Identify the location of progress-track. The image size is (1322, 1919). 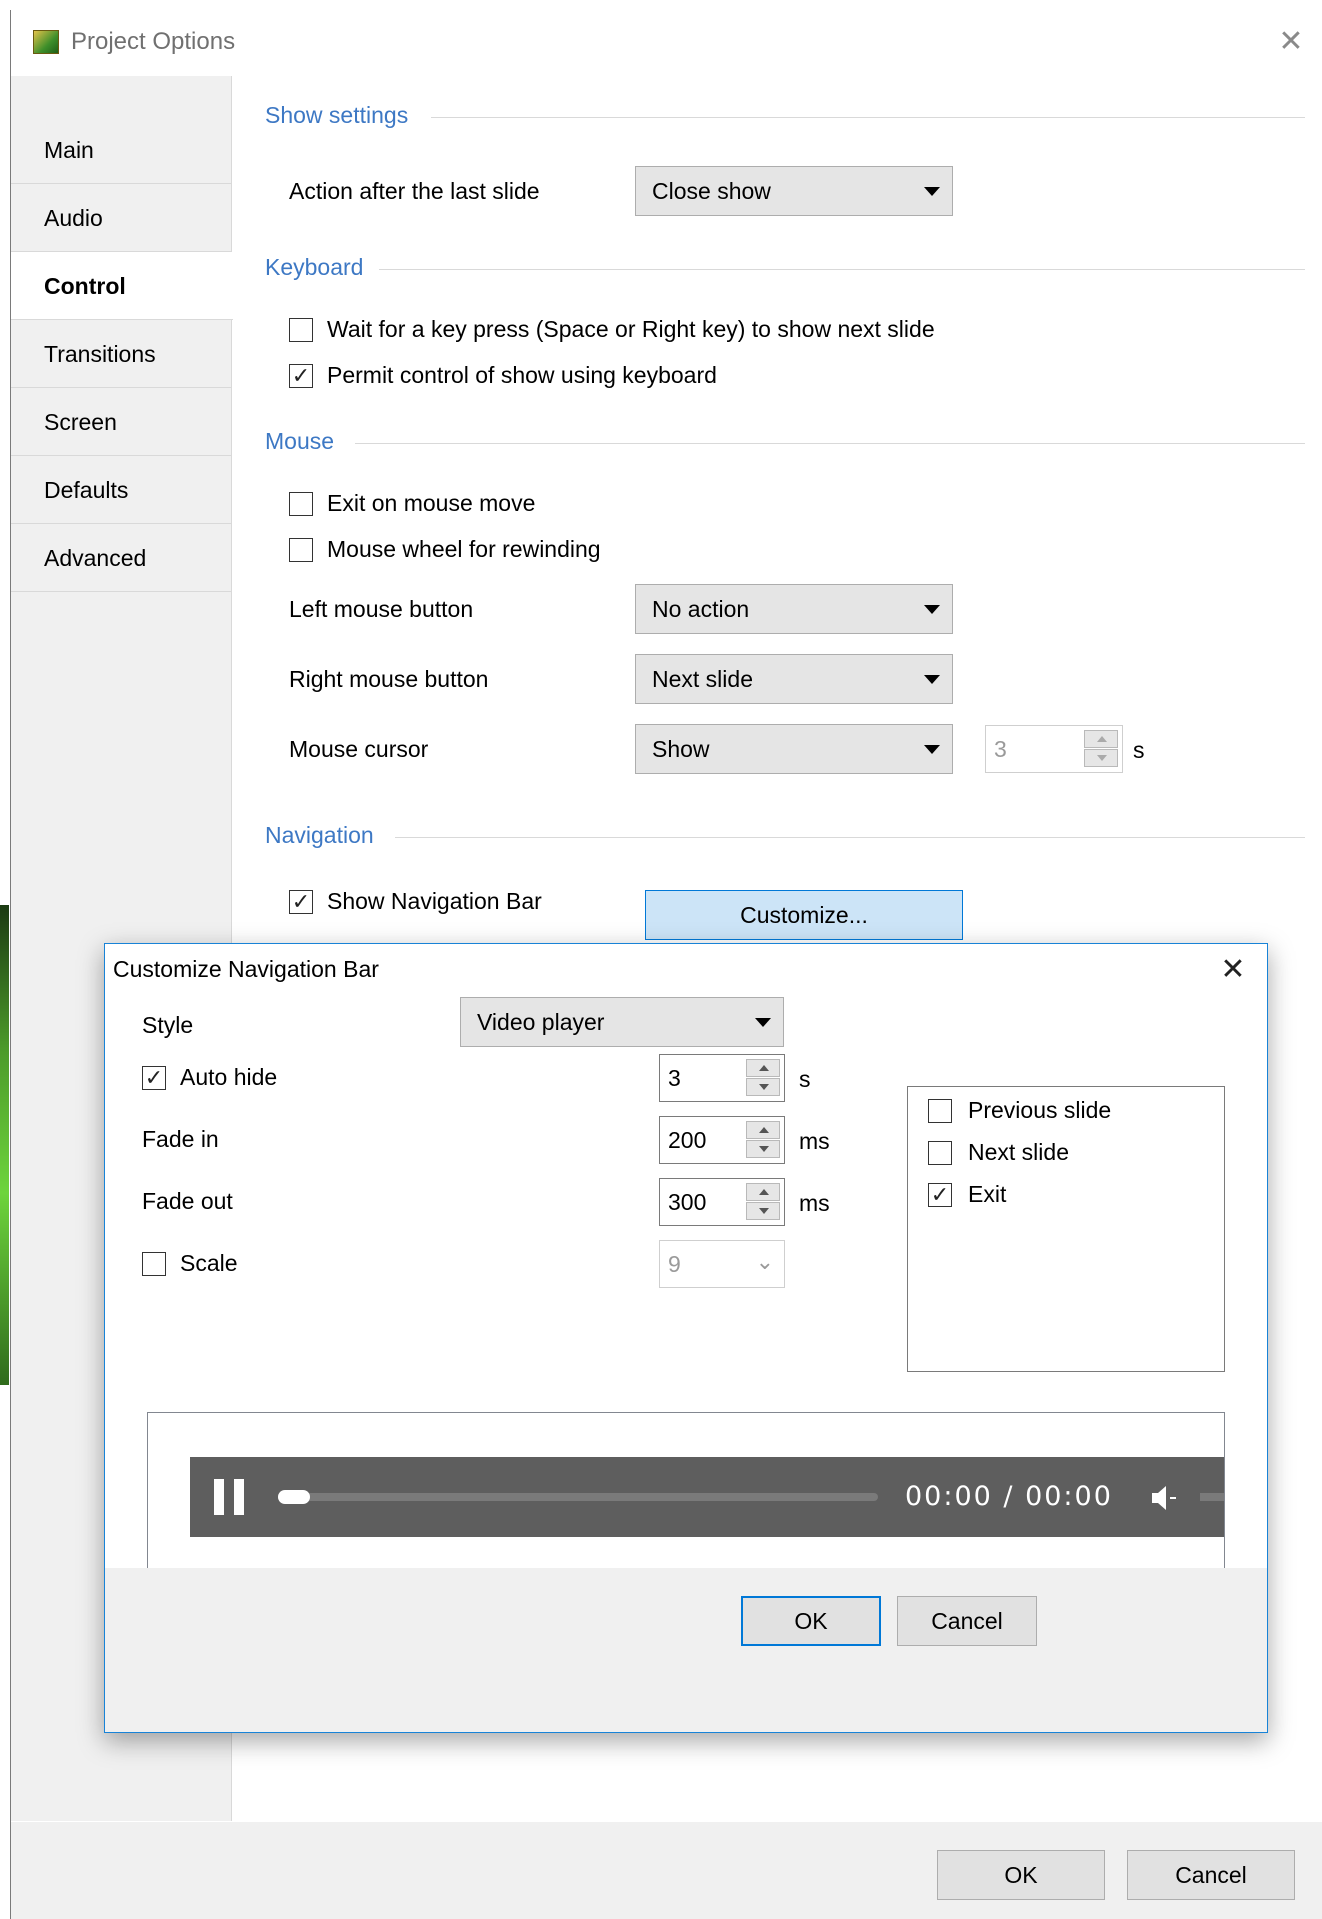
(578, 1497).